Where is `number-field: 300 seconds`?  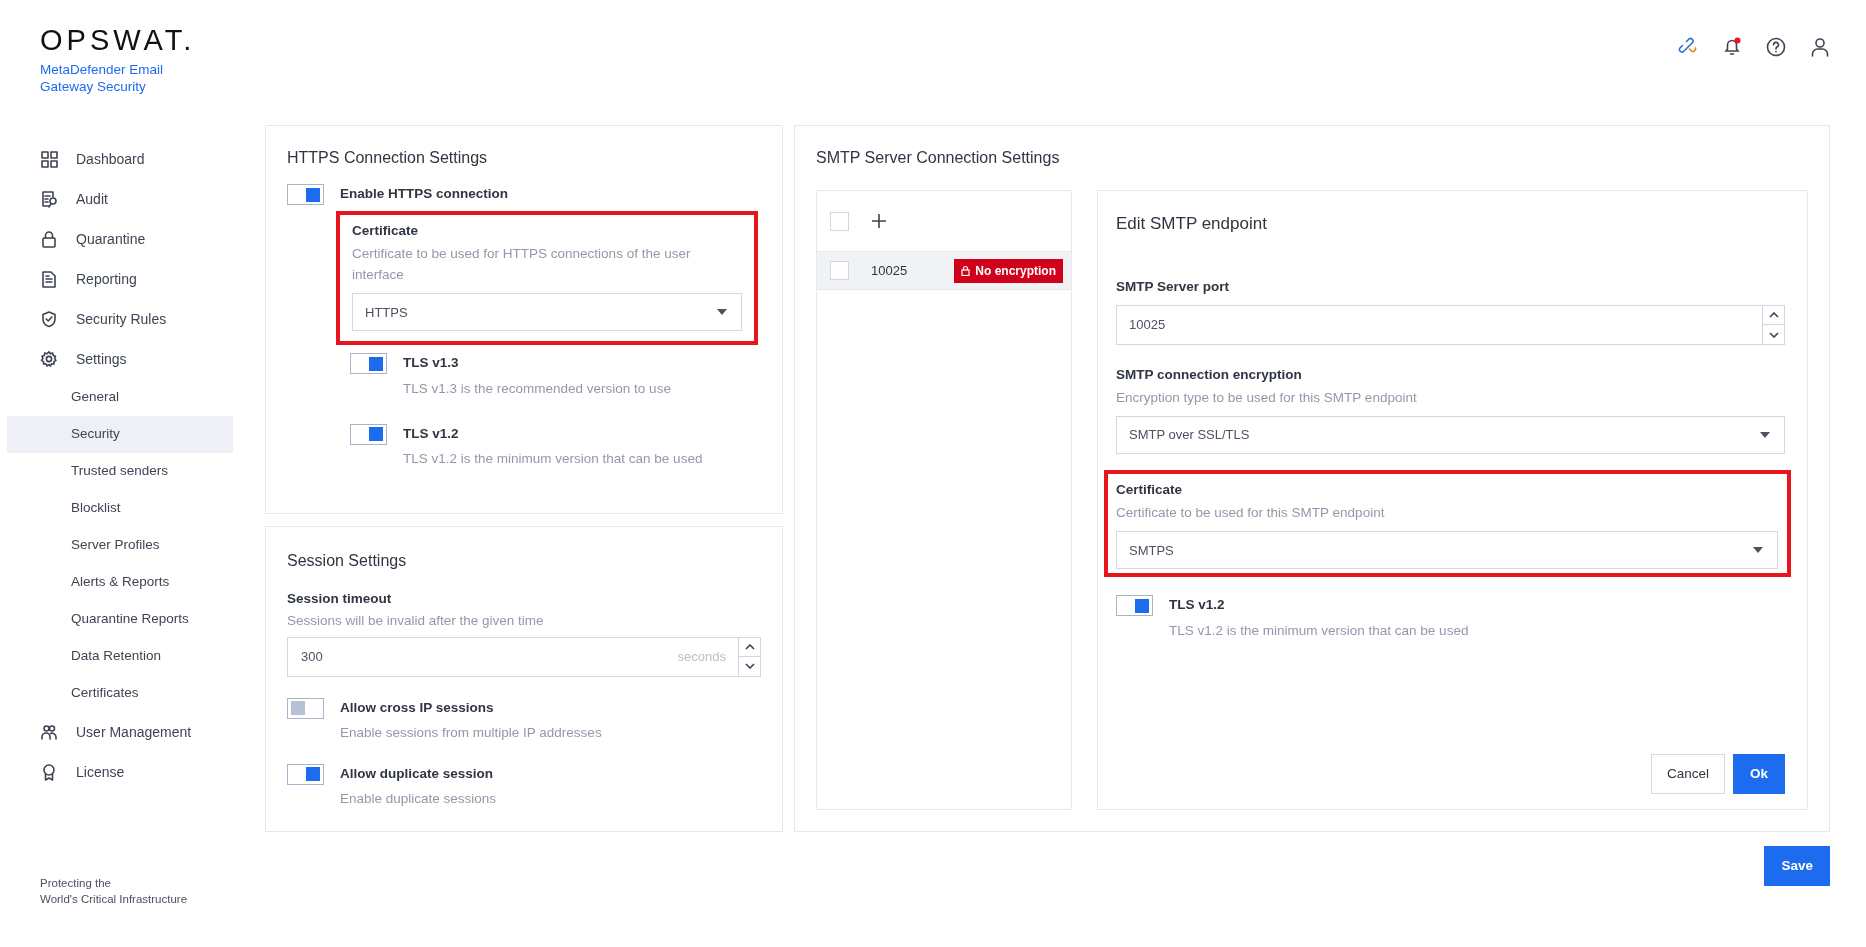 number-field: 300 seconds is located at coordinates (524, 656).